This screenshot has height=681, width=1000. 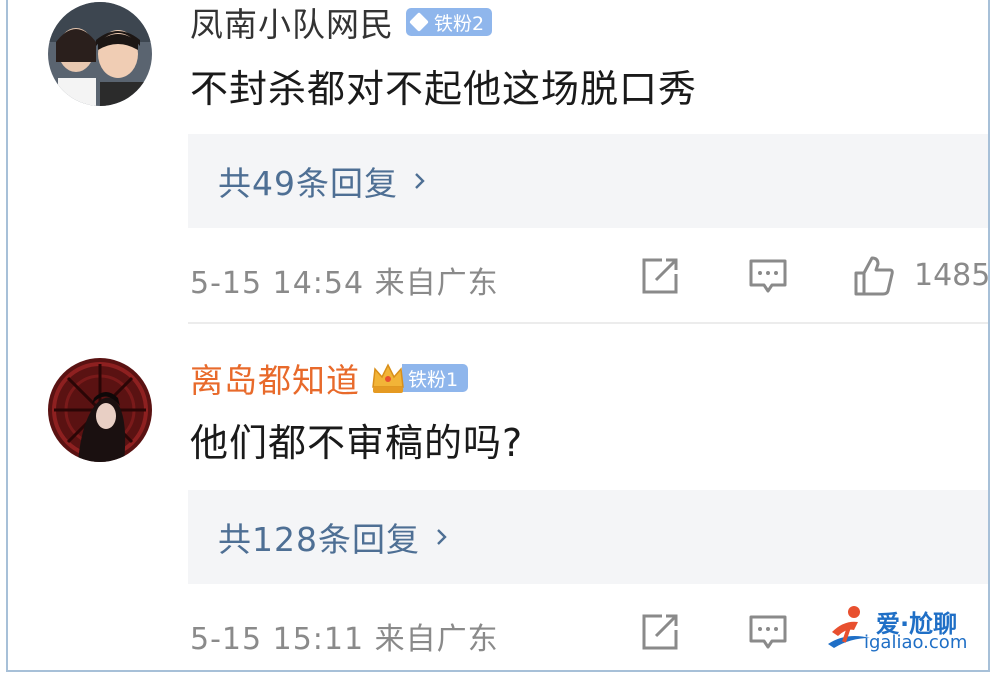 I want to click on replies-count: 共49条回复, so click(x=308, y=183).